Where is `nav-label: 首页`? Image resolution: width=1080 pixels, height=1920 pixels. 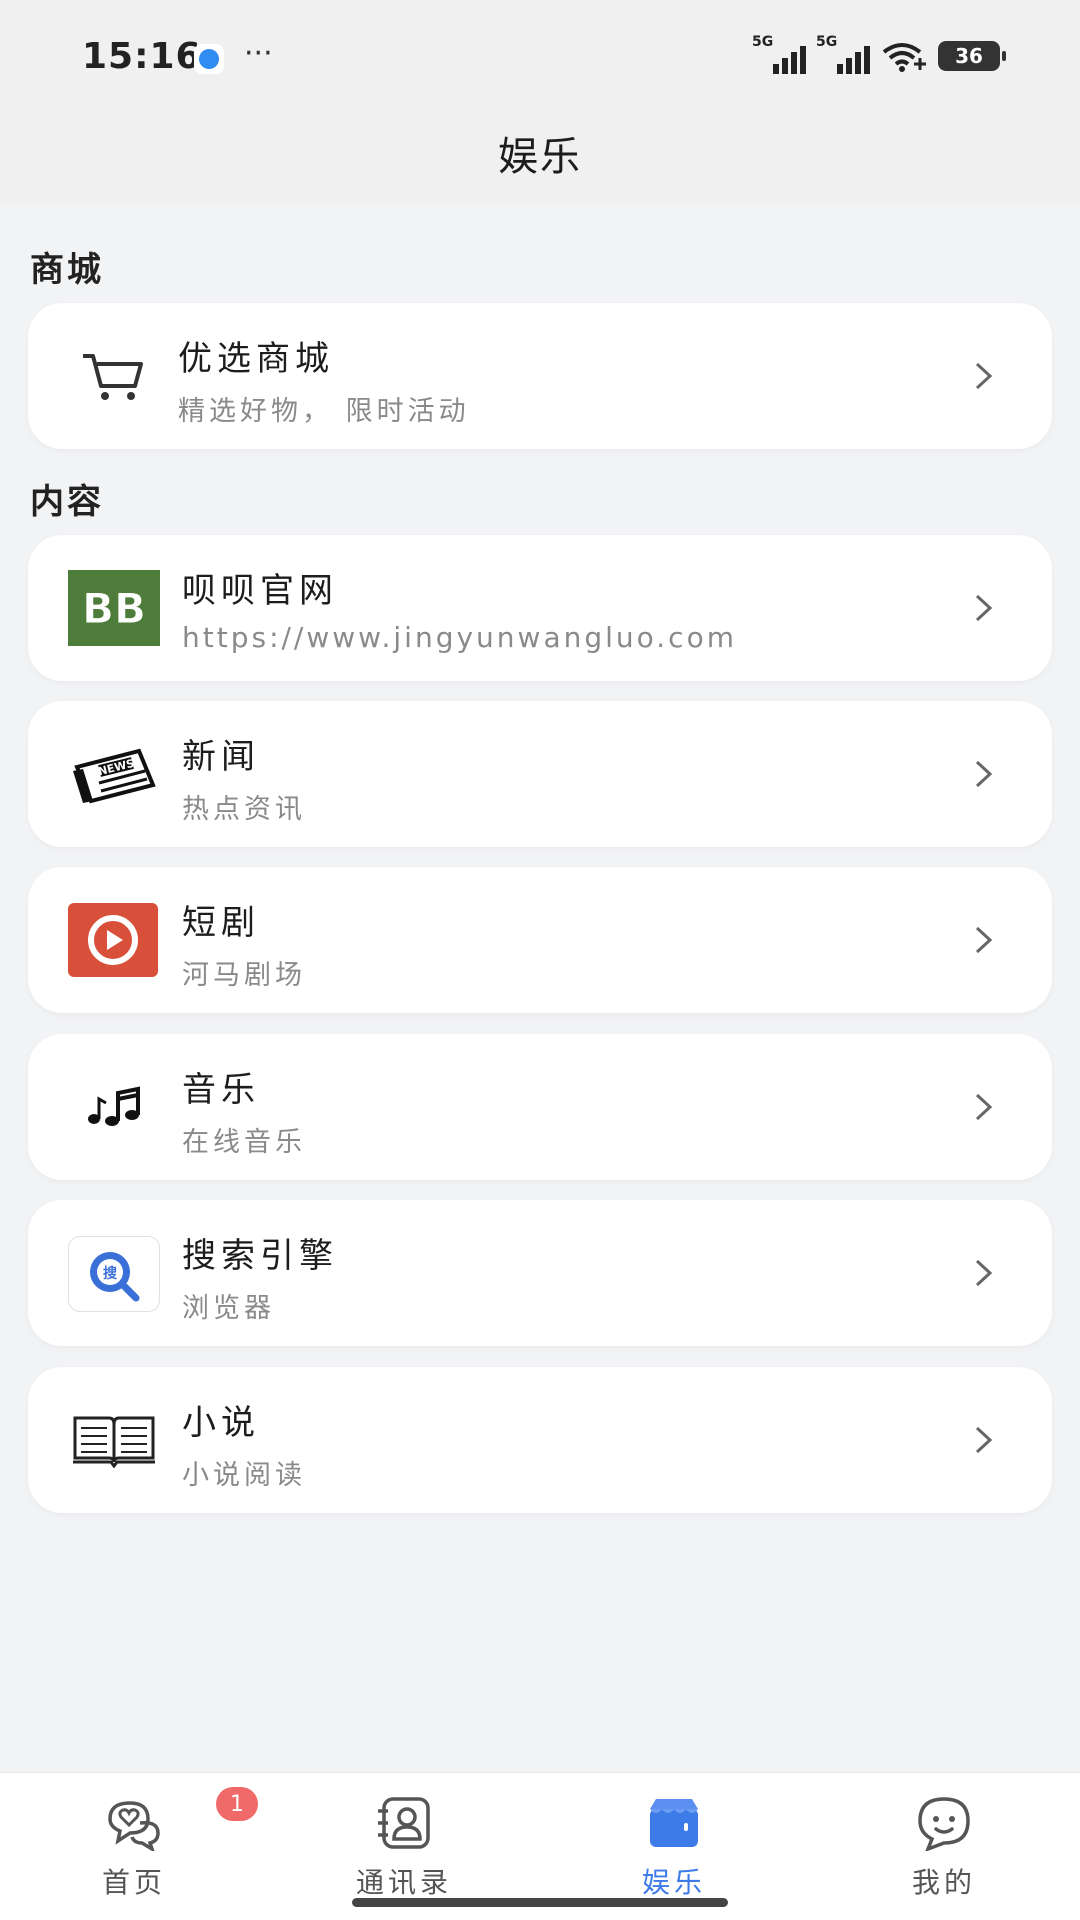 nav-label: 首页 is located at coordinates (133, 1882).